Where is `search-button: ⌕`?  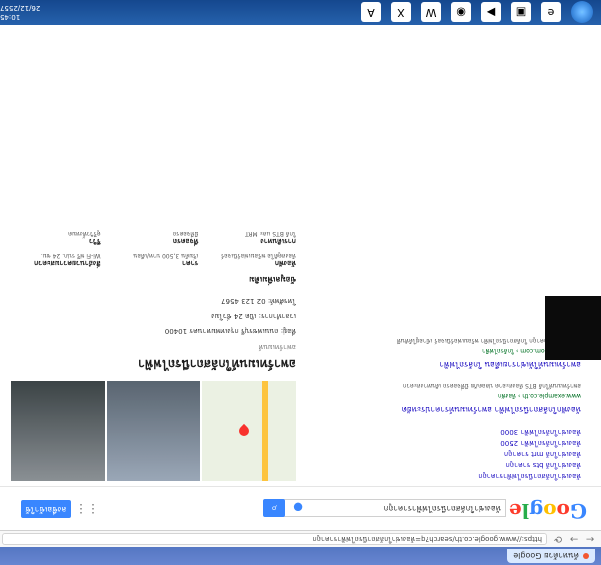 search-button: ⌕ is located at coordinates (274, 508).